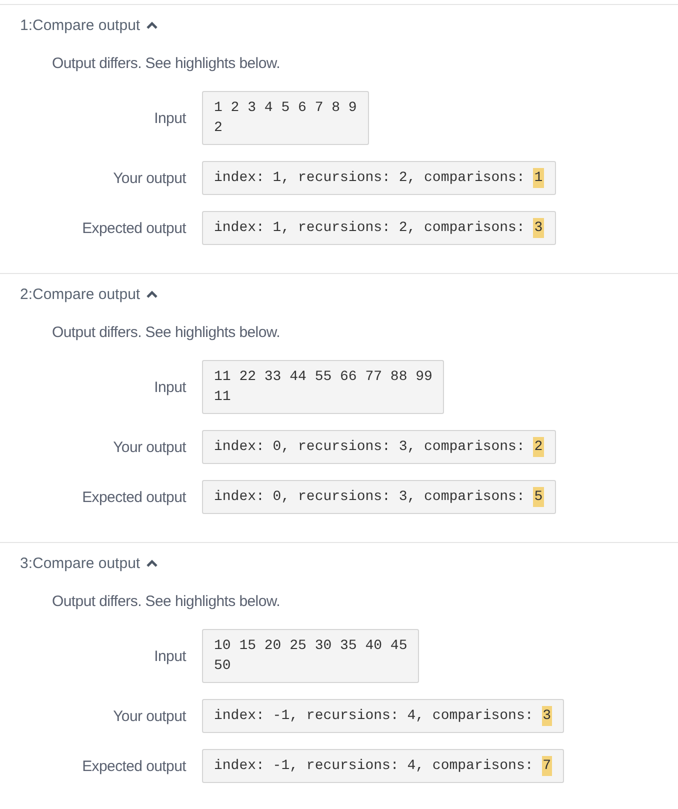 This screenshot has height=809, width=678. I want to click on highlighted-difference: 7, so click(547, 766).